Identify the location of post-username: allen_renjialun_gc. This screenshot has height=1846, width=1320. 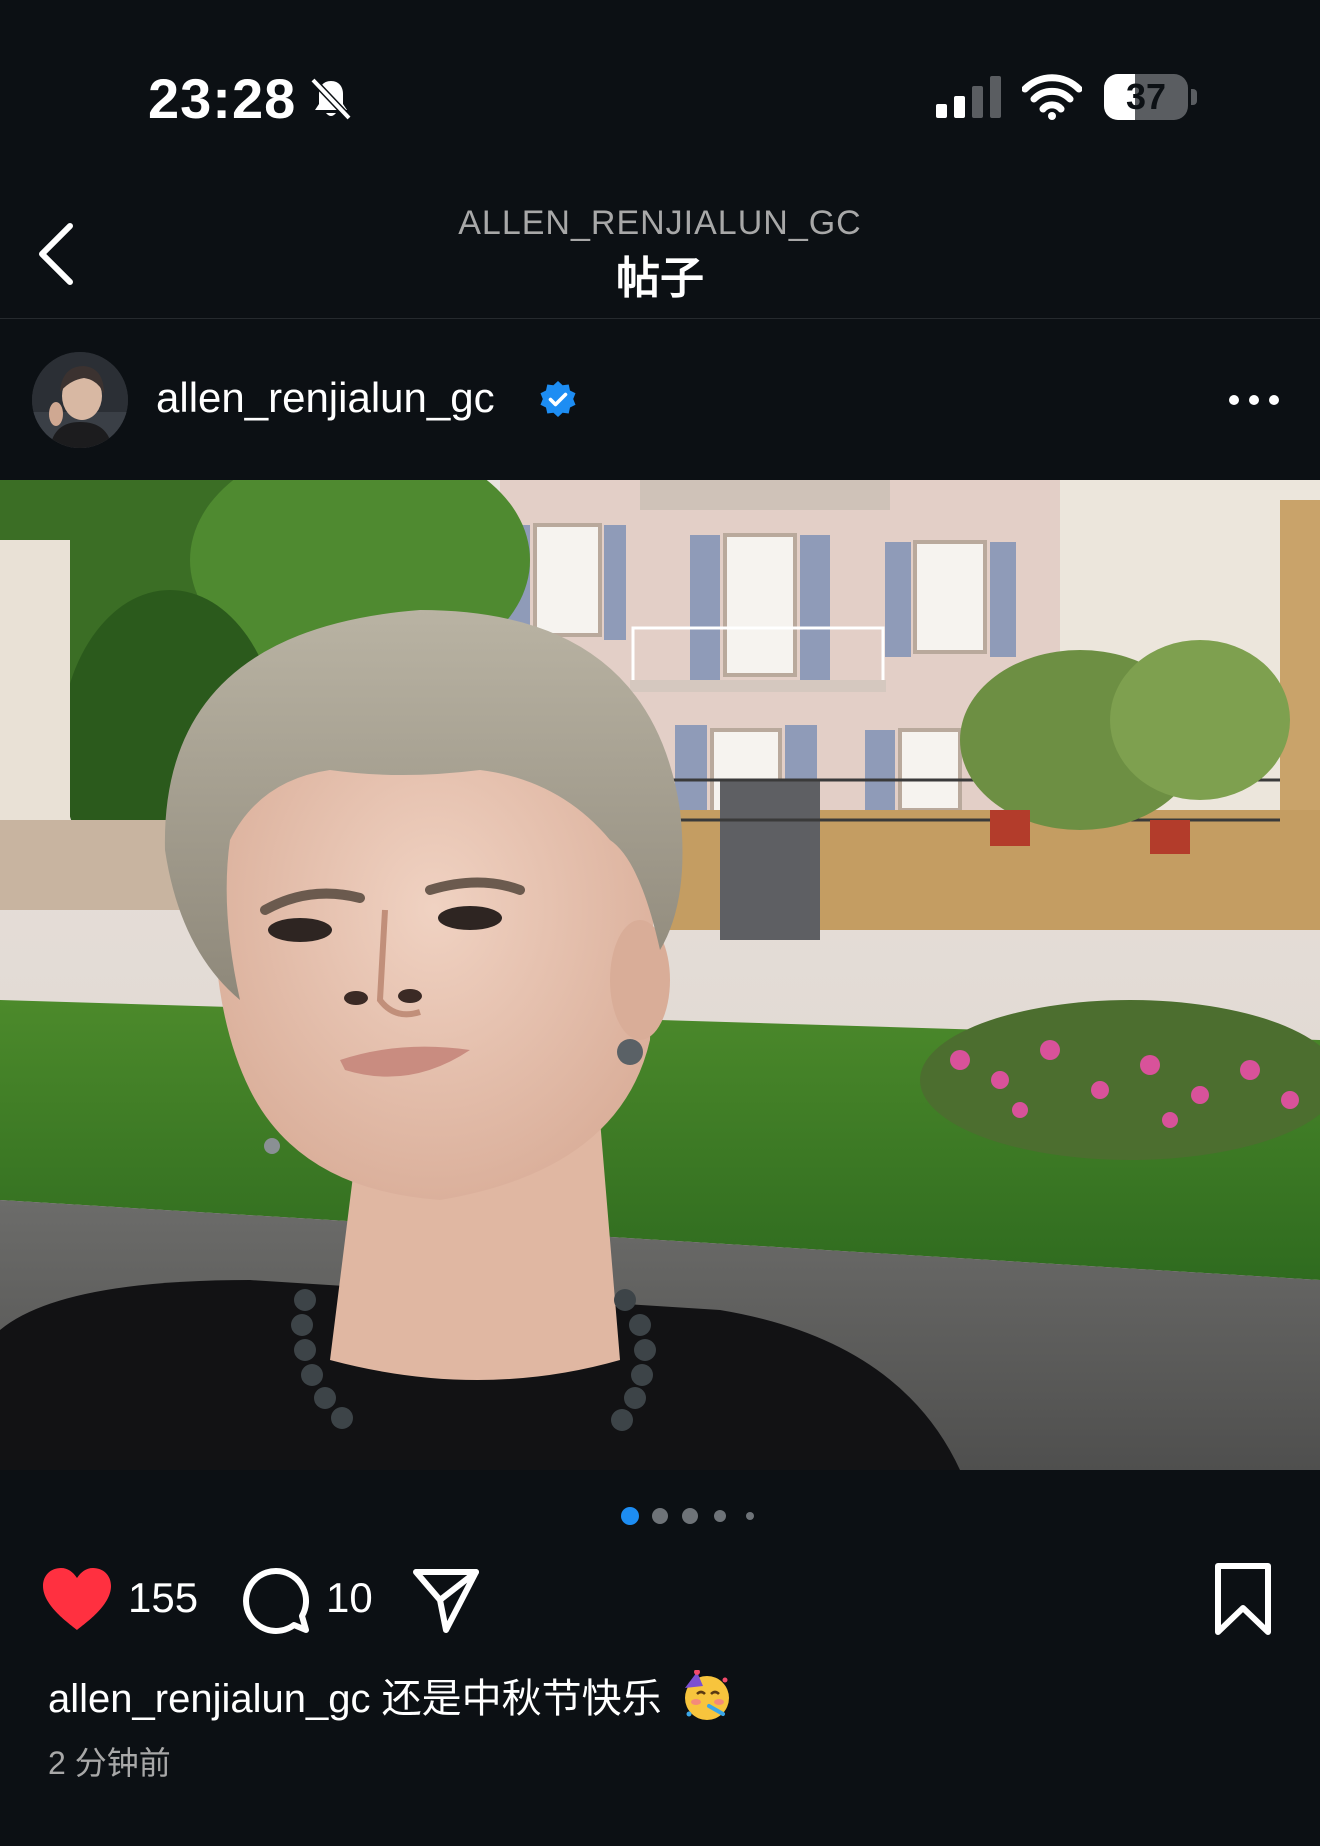
(325, 398).